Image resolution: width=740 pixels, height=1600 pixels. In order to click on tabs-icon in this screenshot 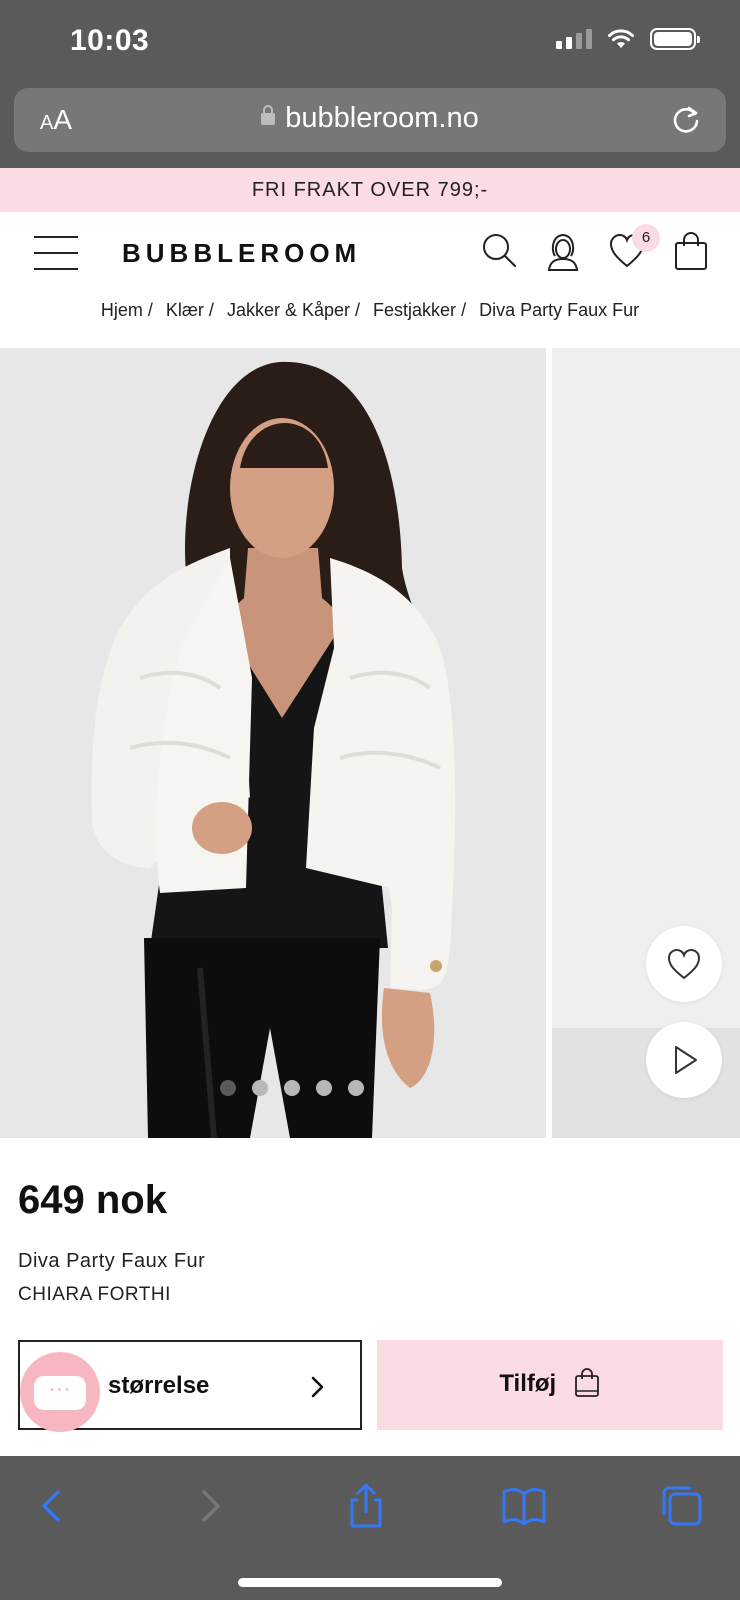, I will do `click(682, 1506)`.